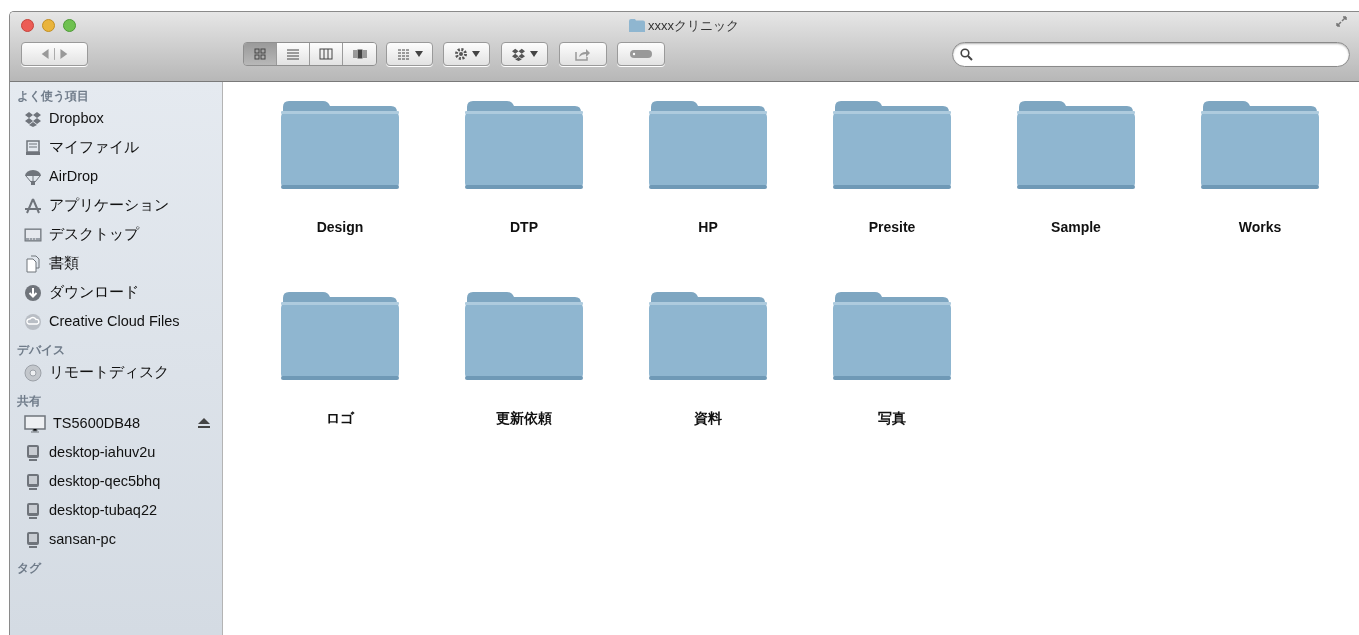  I want to click on dropbox-menu-button, so click(524, 54).